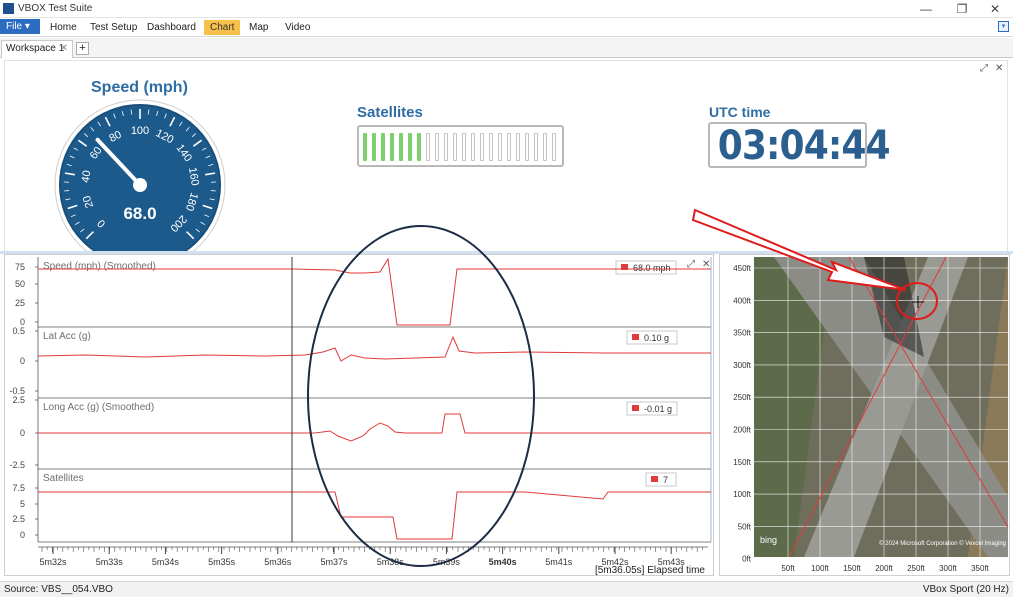  I want to click on utc-time-display: 03:04:44, so click(799, 145).